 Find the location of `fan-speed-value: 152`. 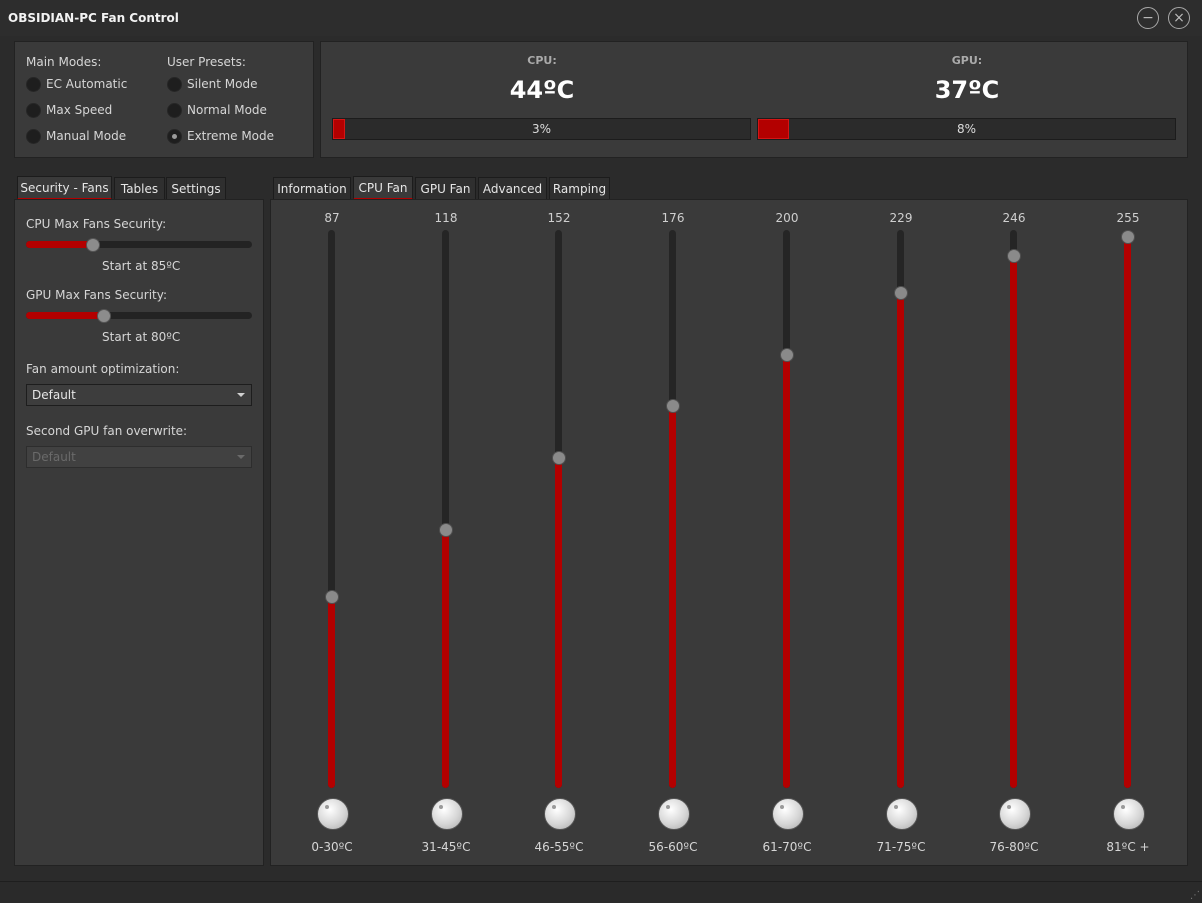

fan-speed-value: 152 is located at coordinates (559, 218).